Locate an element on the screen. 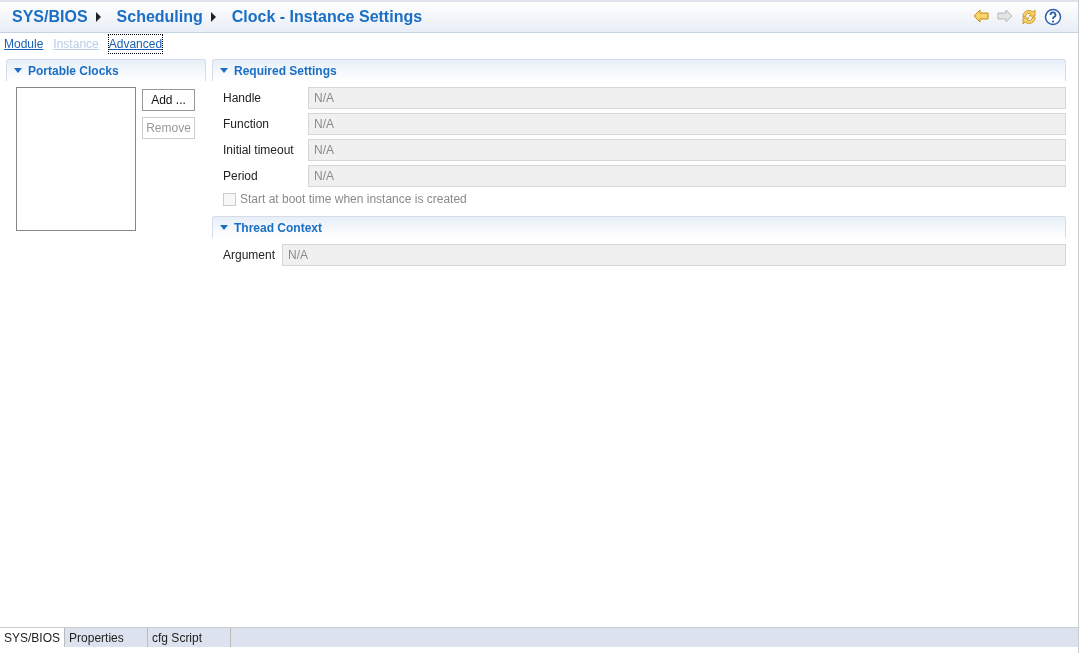  field-label: Initial timeout is located at coordinates (259, 150).